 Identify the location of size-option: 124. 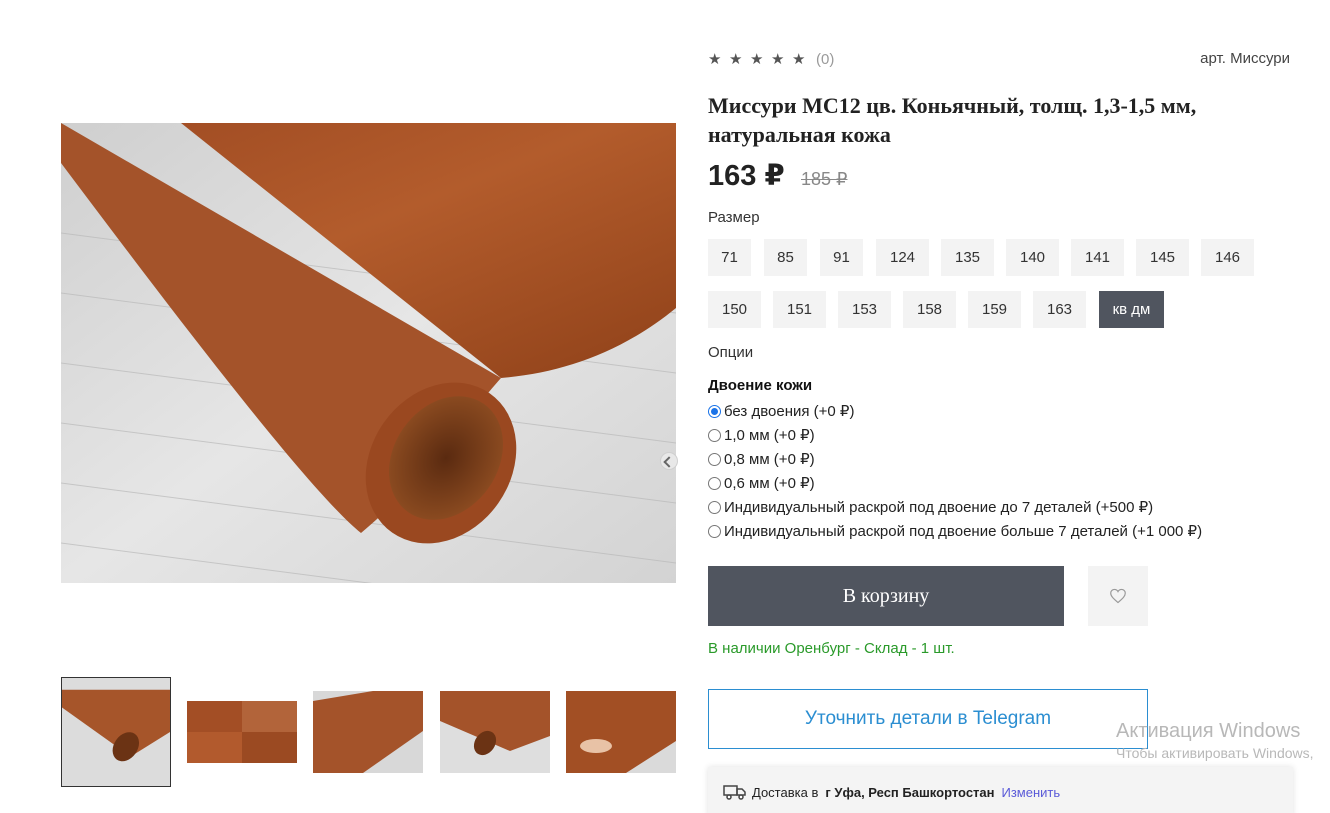
(902, 257).